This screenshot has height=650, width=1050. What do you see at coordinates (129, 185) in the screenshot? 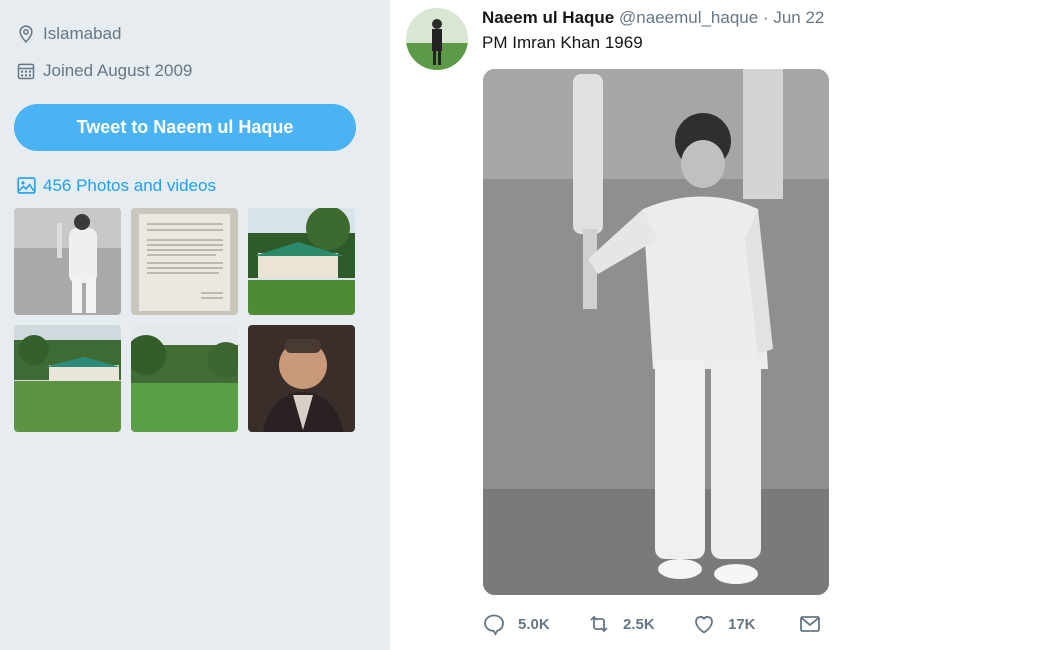
I see `photos-videos-label: 456 Photos and videos` at bounding box center [129, 185].